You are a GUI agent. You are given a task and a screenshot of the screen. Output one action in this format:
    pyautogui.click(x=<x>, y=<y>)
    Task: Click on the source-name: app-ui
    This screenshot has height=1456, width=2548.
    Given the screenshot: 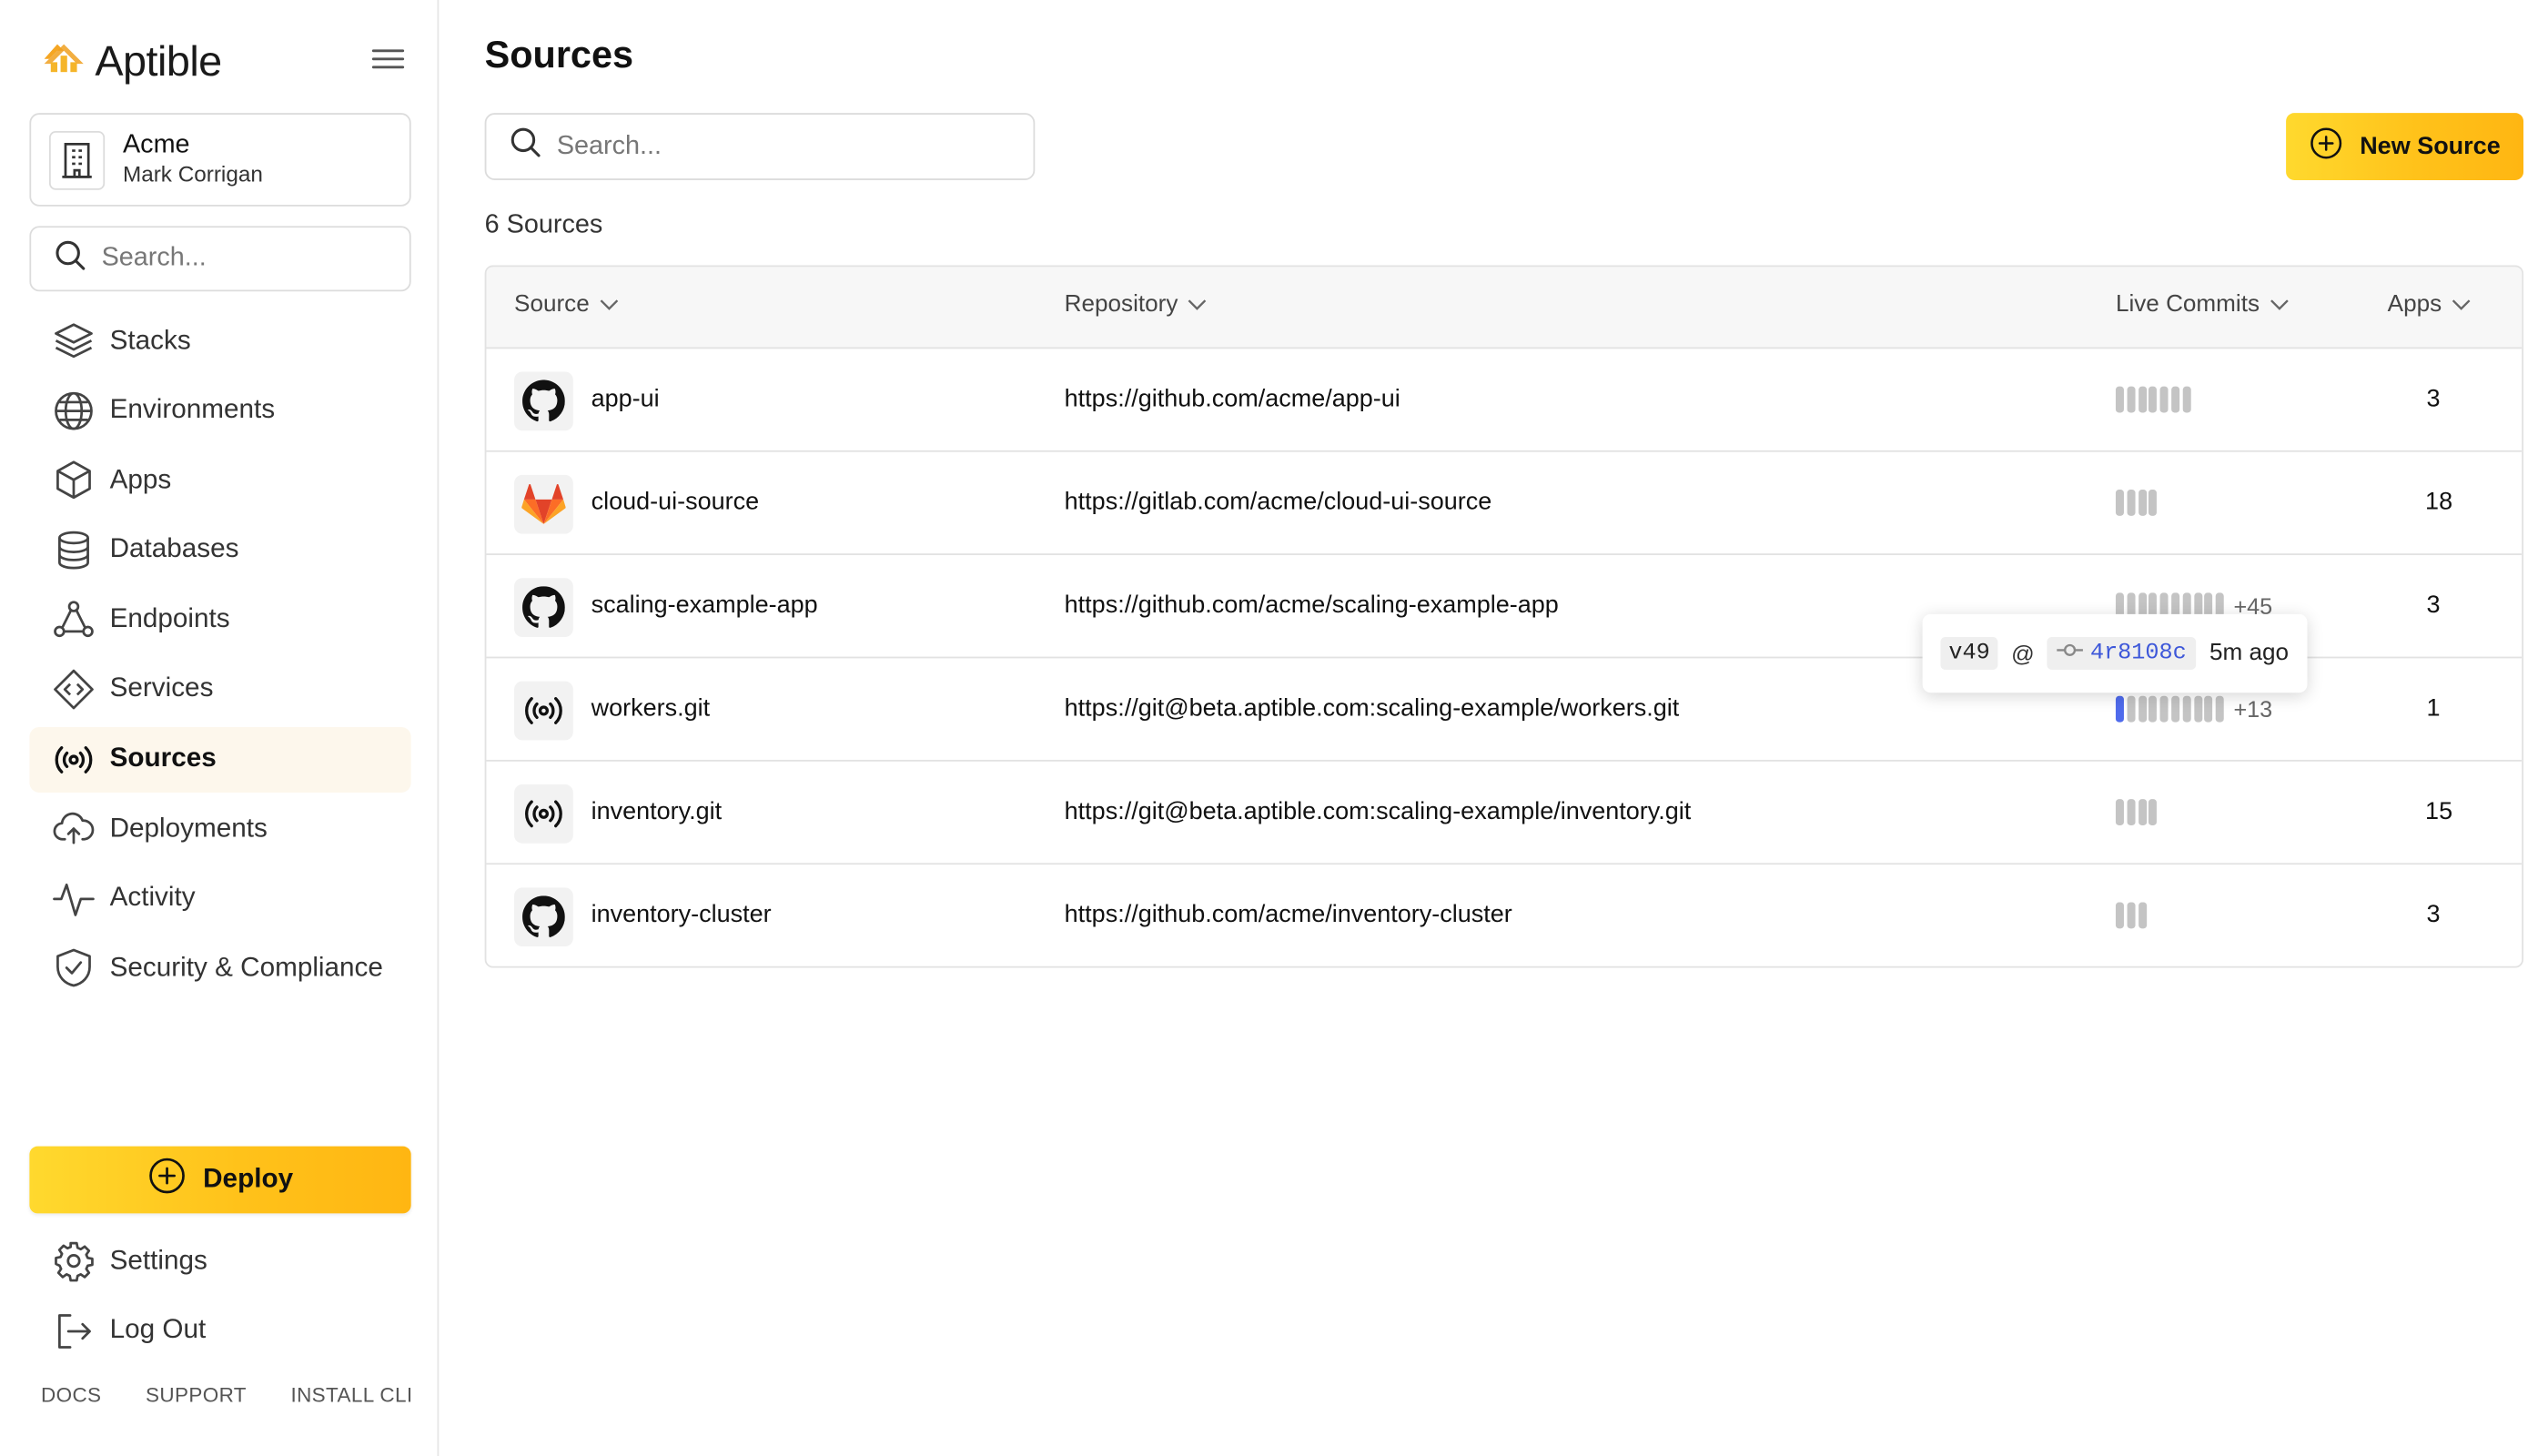 What is the action you would take?
    pyautogui.click(x=626, y=399)
    